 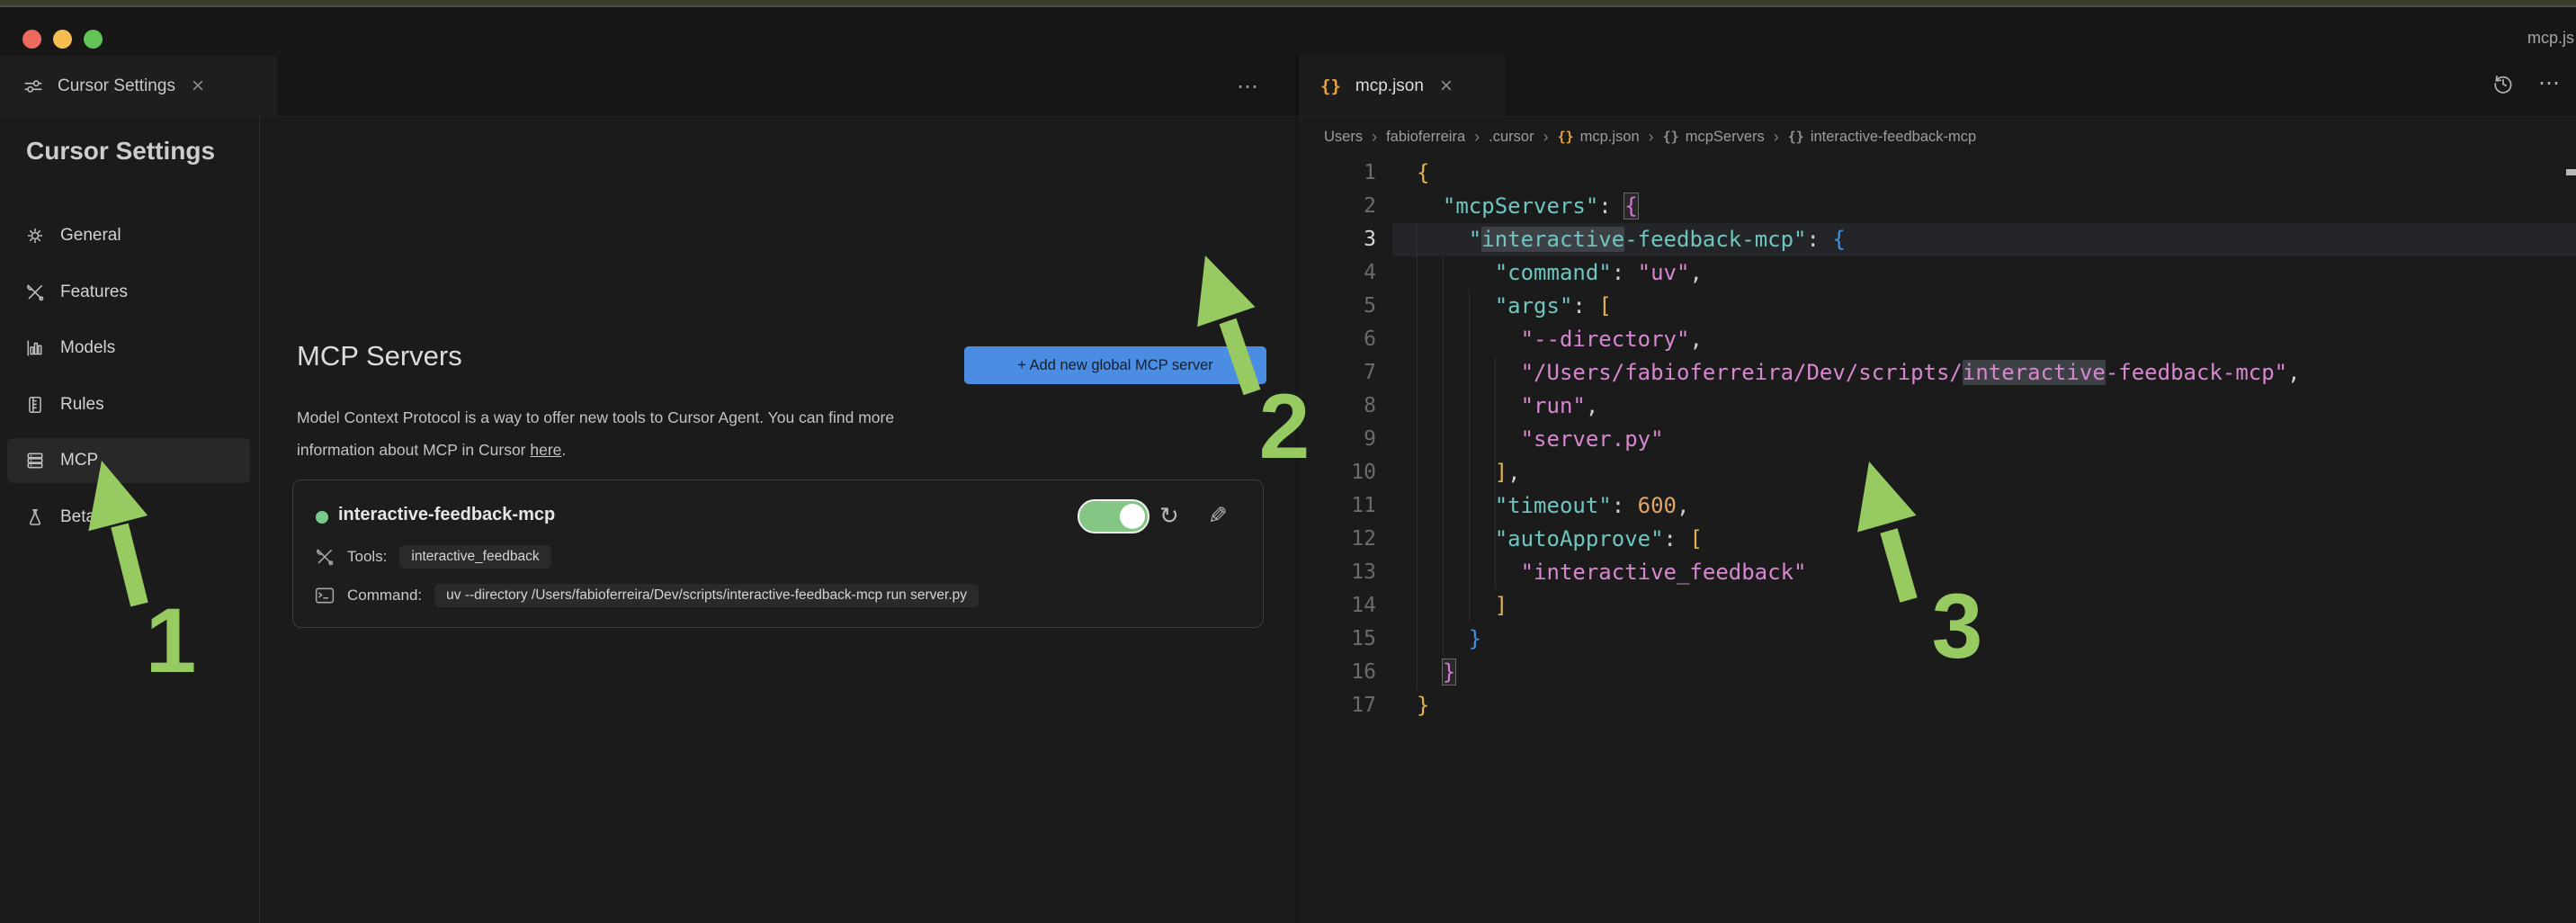 What do you see at coordinates (88, 348) in the screenshot?
I see `sidebar-item-label: Models` at bounding box center [88, 348].